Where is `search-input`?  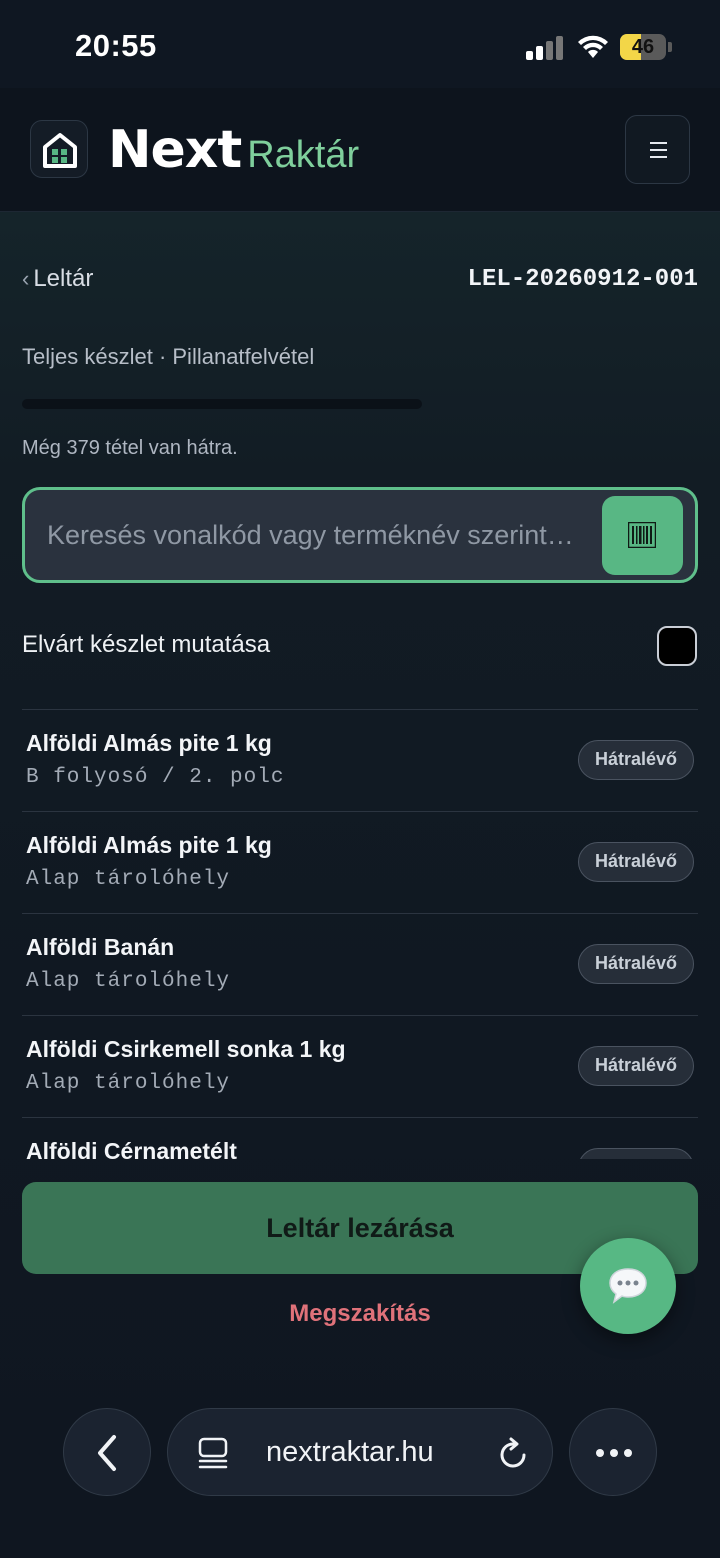
search-input is located at coordinates (317, 535).